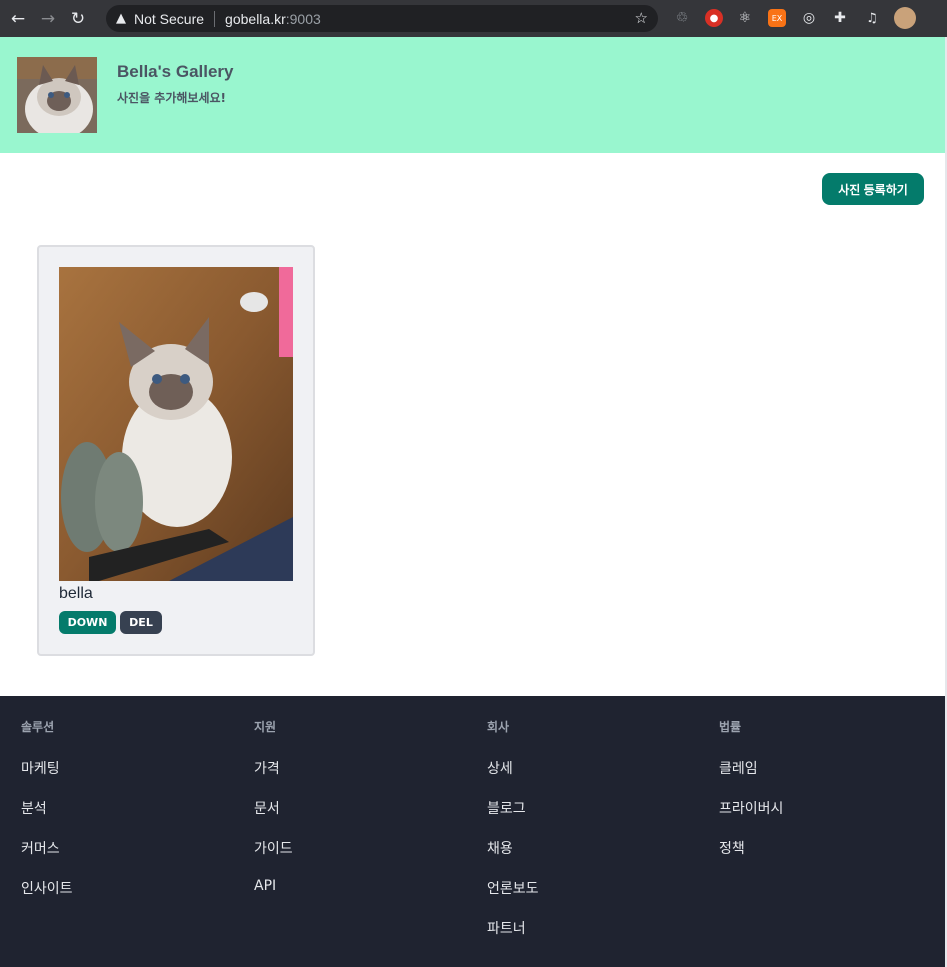  I want to click on divider, so click(215, 18).